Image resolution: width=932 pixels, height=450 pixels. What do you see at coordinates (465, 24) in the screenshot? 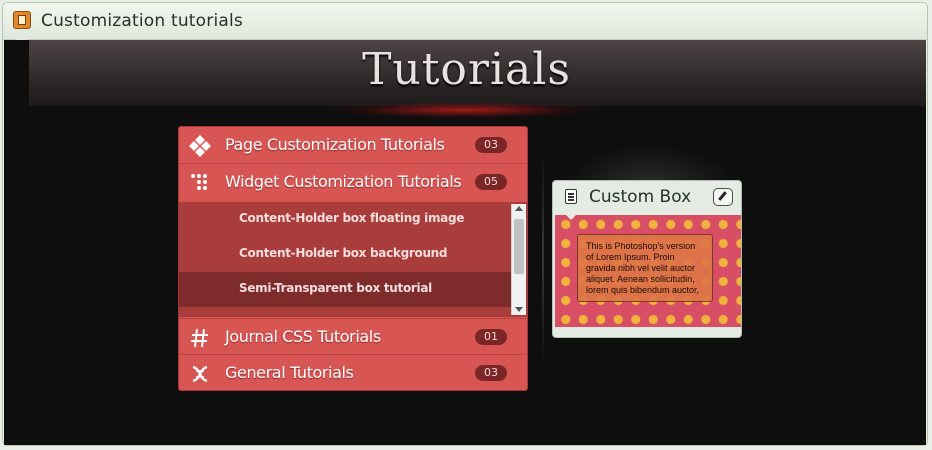
I see `window-titlebar: Customization tutorials` at bounding box center [465, 24].